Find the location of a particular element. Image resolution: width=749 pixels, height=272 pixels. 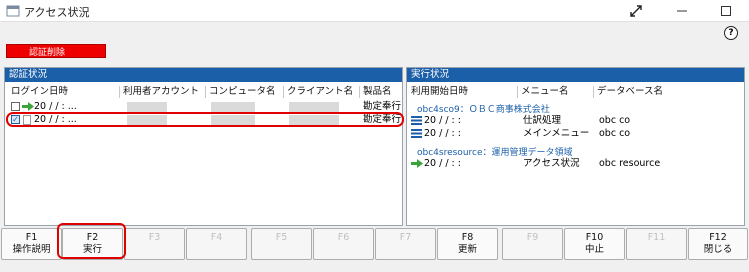

f2-highlight is located at coordinates (91, 241).